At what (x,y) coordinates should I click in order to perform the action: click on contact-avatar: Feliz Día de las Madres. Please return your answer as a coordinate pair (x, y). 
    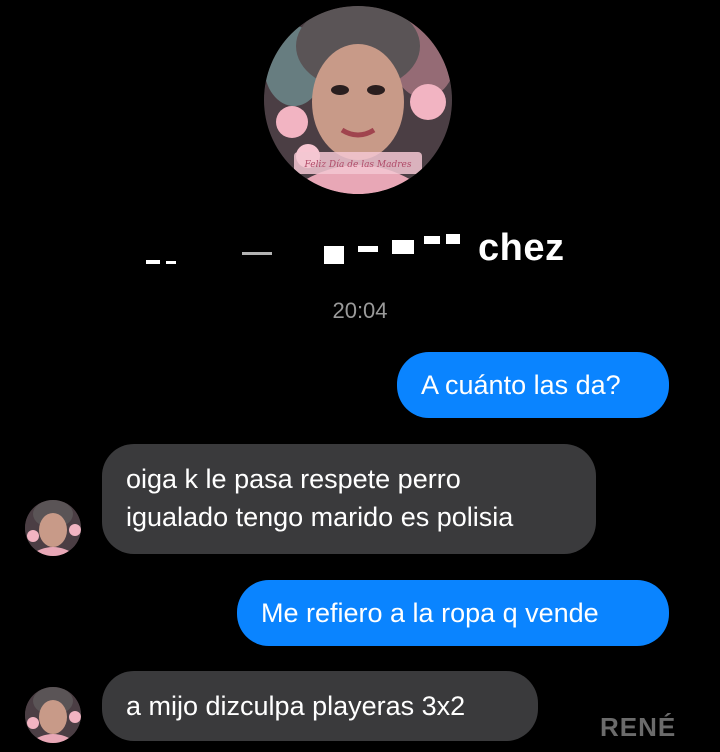
    Looking at the image, I should click on (358, 100).